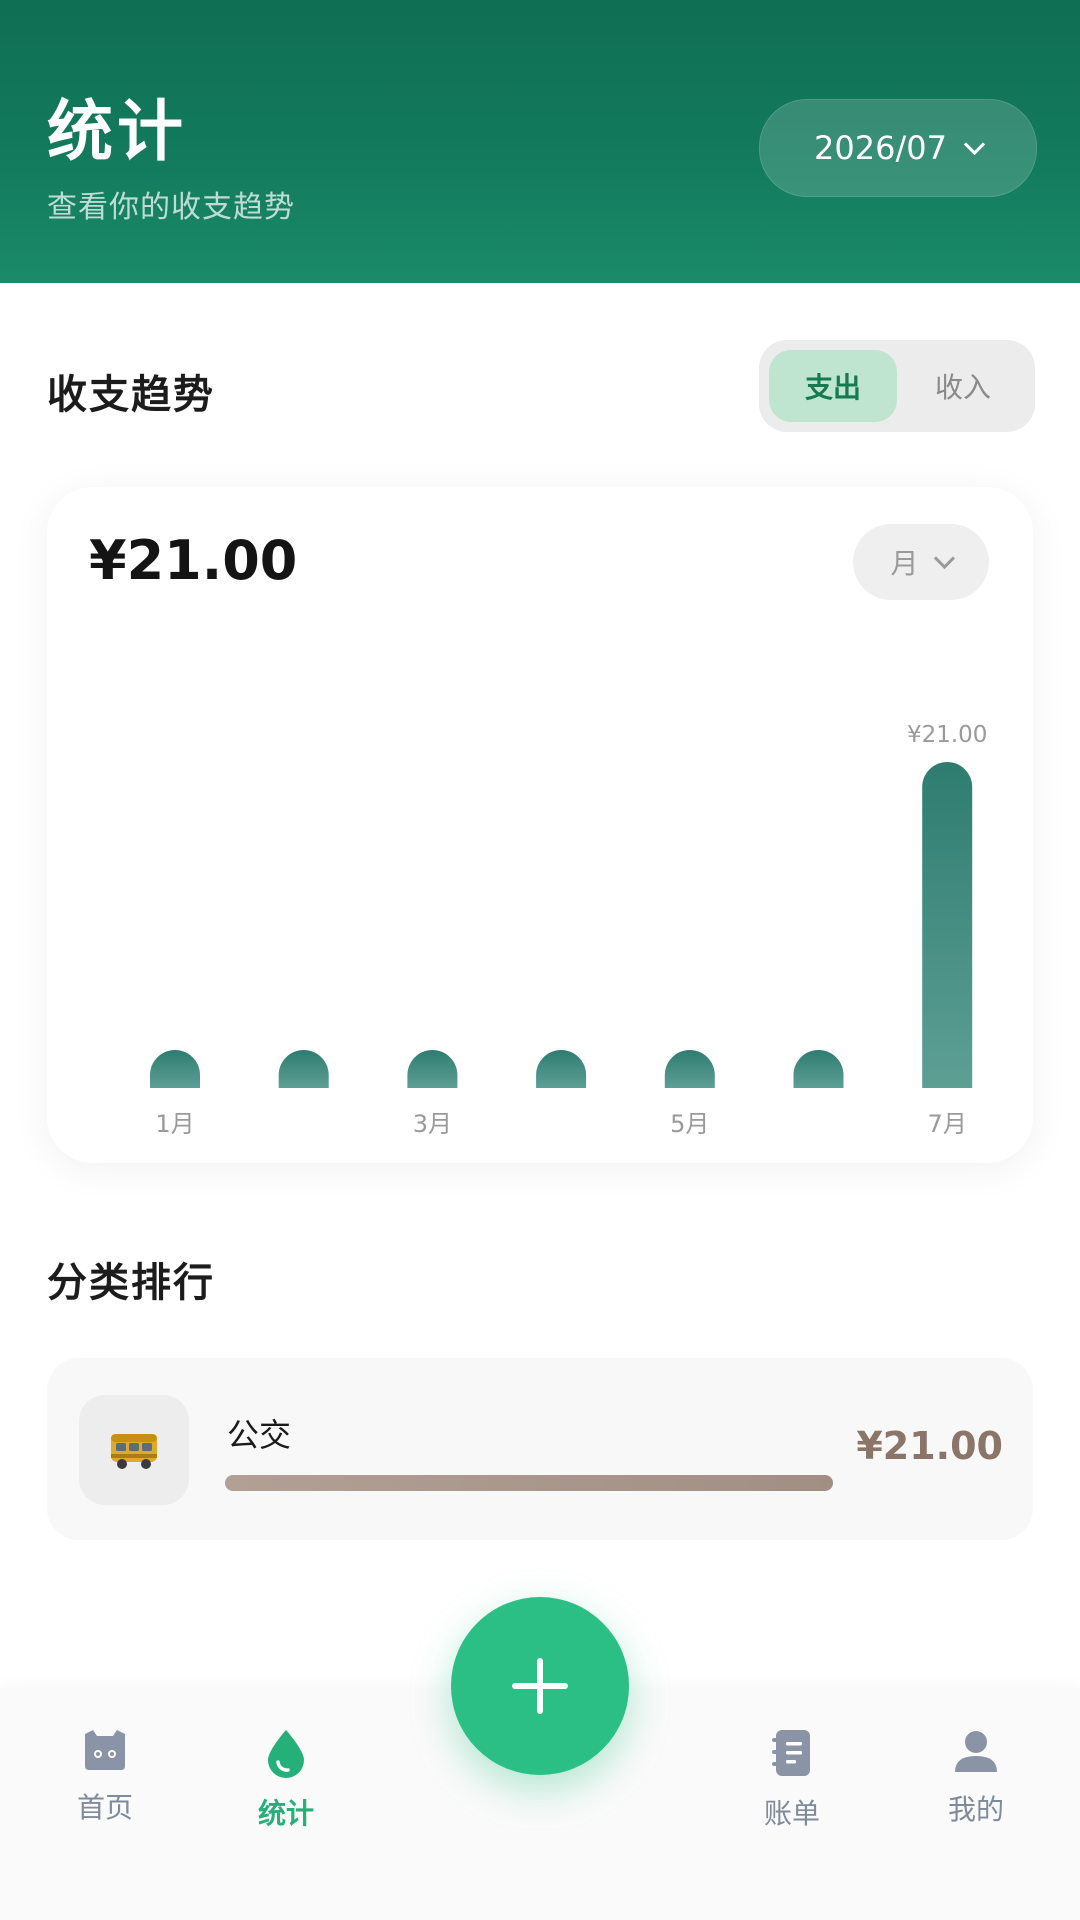 The image size is (1080, 1920). I want to click on category-amount: ¥21.00, so click(929, 1446).